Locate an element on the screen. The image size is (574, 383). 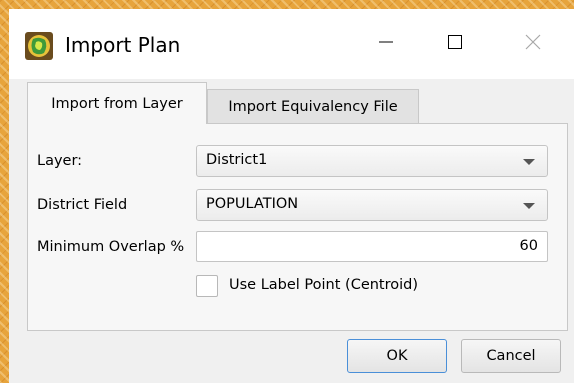
tab-label: Import from Layer is located at coordinates (117, 103).